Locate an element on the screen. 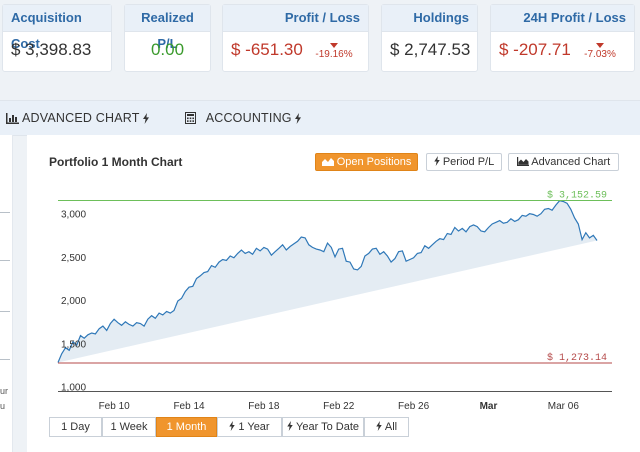 Image resolution: width=640 pixels, height=452 pixels. realized-pl-label: Realized P/L is located at coordinates (167, 28).